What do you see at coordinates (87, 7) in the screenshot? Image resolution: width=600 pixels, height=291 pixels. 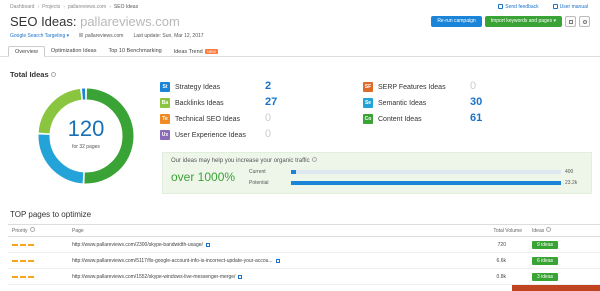 I see `breadcrumb-project: pallareviews.com` at bounding box center [87, 7].